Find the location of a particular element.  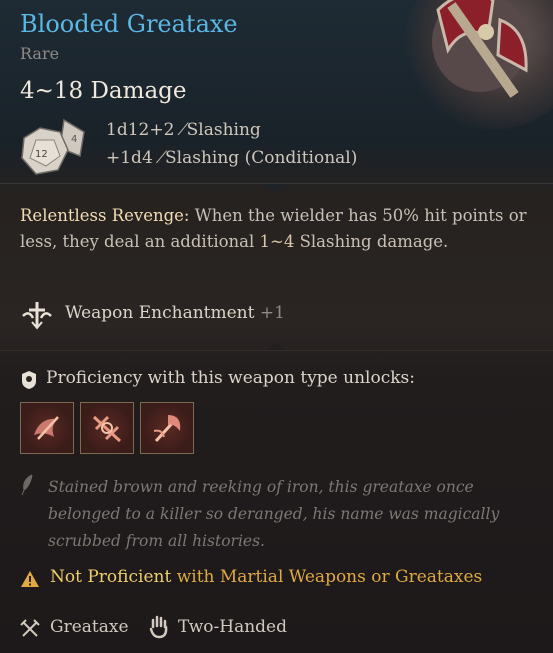

damage-total: 4~18 Damage is located at coordinates (103, 91).